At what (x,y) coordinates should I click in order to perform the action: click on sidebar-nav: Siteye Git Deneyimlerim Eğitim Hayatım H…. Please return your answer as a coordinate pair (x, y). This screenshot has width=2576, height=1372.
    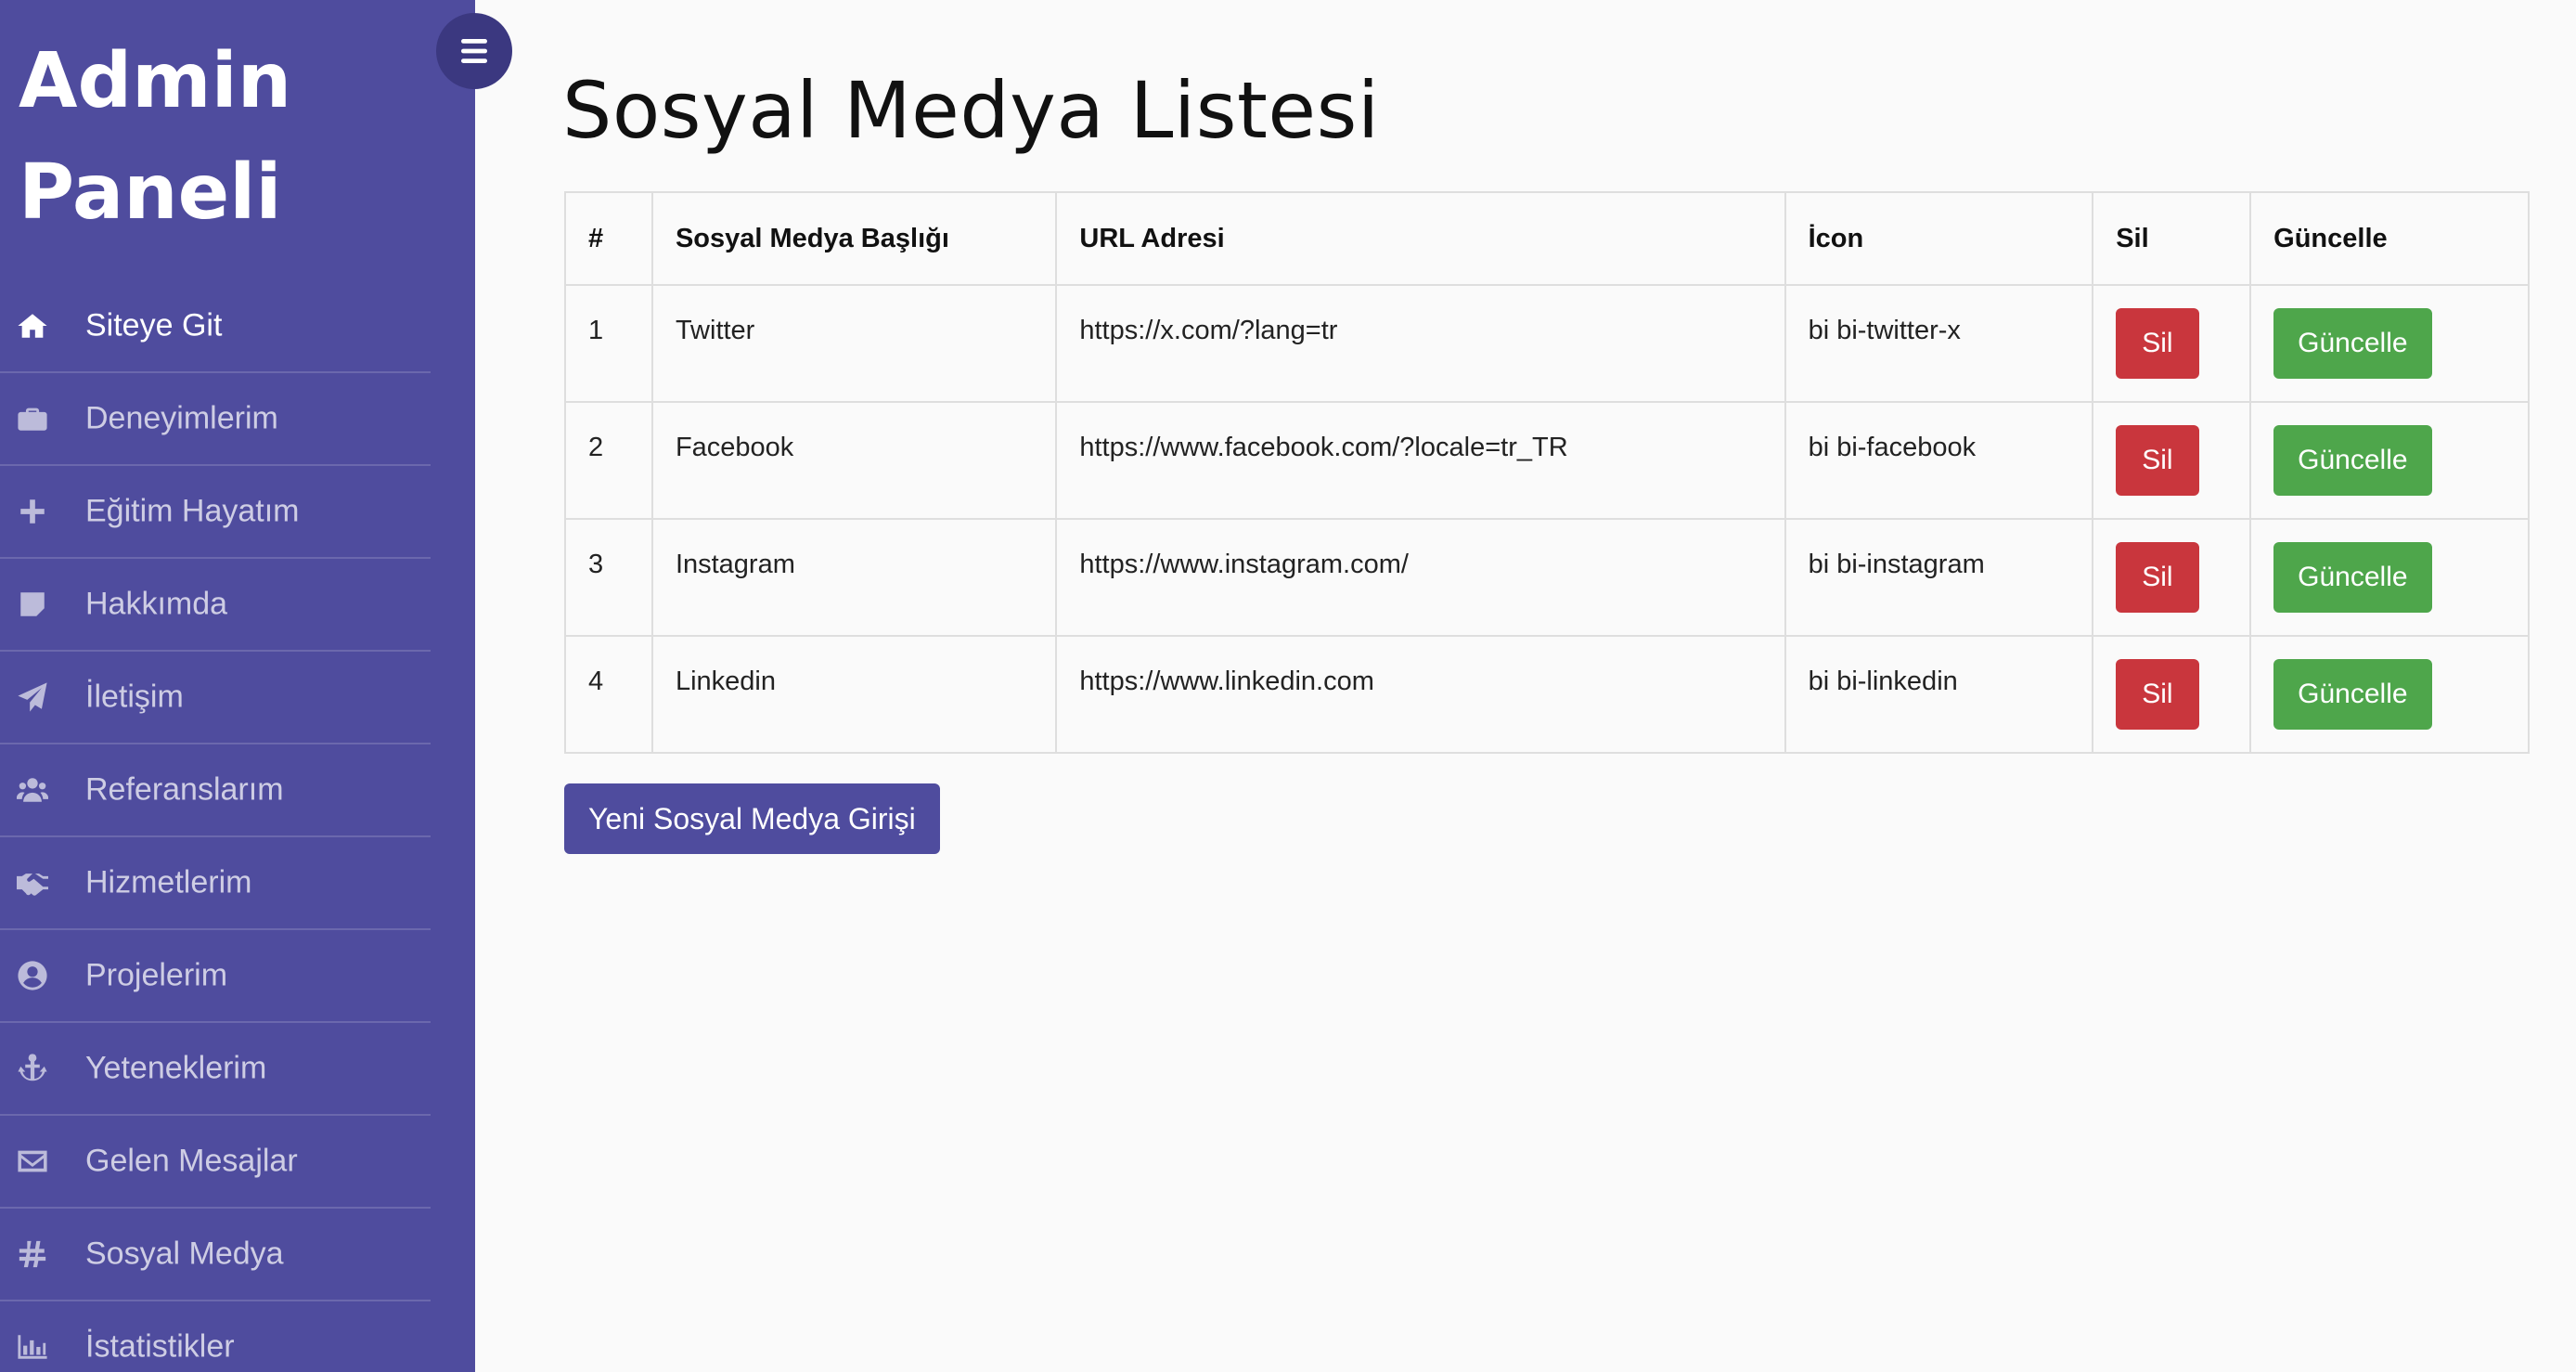
    Looking at the image, I should click on (215, 826).